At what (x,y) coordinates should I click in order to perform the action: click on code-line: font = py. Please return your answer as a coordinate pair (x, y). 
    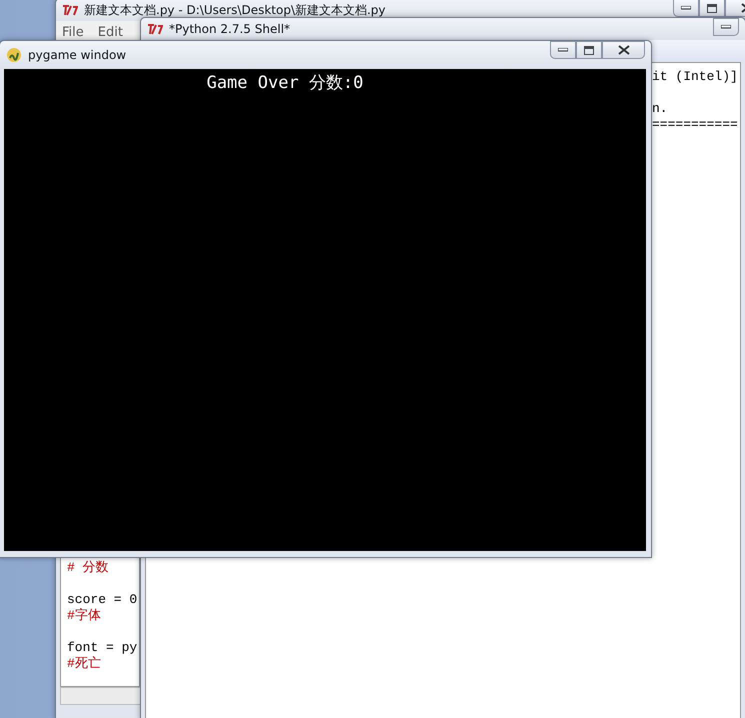
    Looking at the image, I should click on (102, 648).